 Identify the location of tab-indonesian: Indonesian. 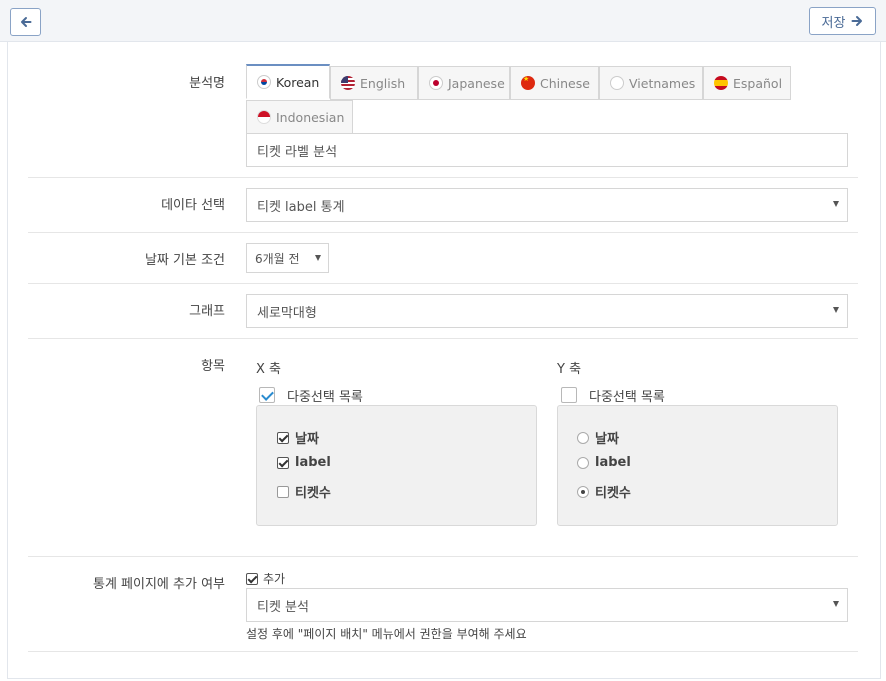
(299, 117).